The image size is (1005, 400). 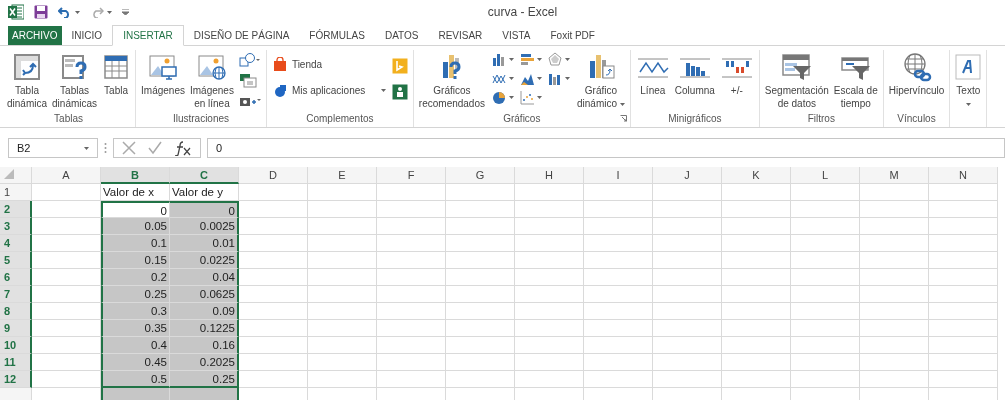 I want to click on formula-input: 0, so click(x=606, y=148).